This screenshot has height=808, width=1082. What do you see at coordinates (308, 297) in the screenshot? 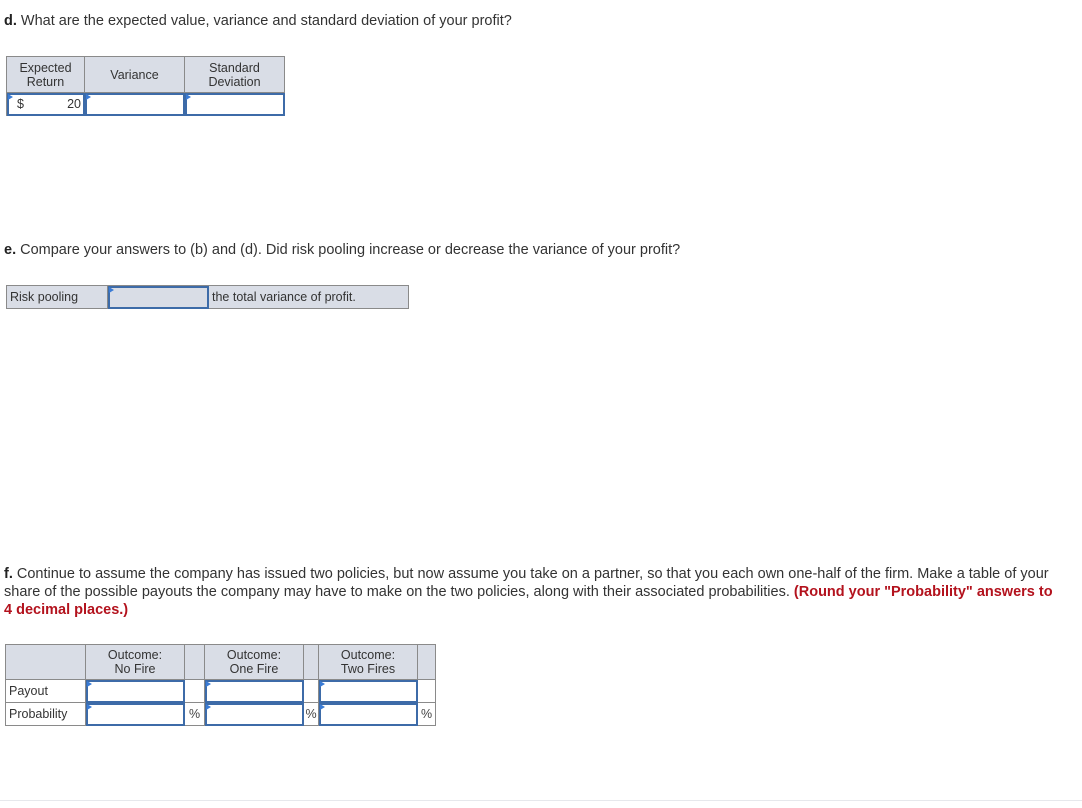
I see `variance-suffix-label: the total variance of profit.` at bounding box center [308, 297].